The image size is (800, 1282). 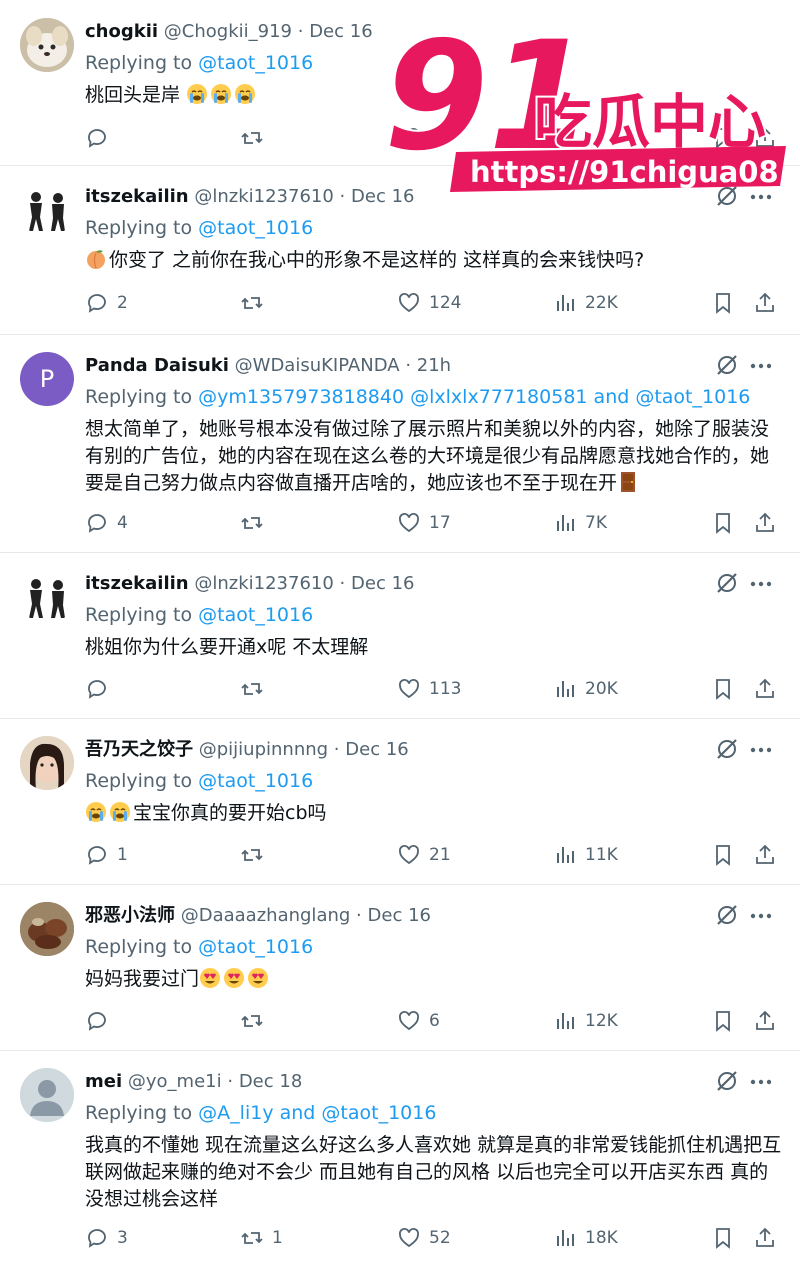 I want to click on timestamp: 21h, so click(x=434, y=365).